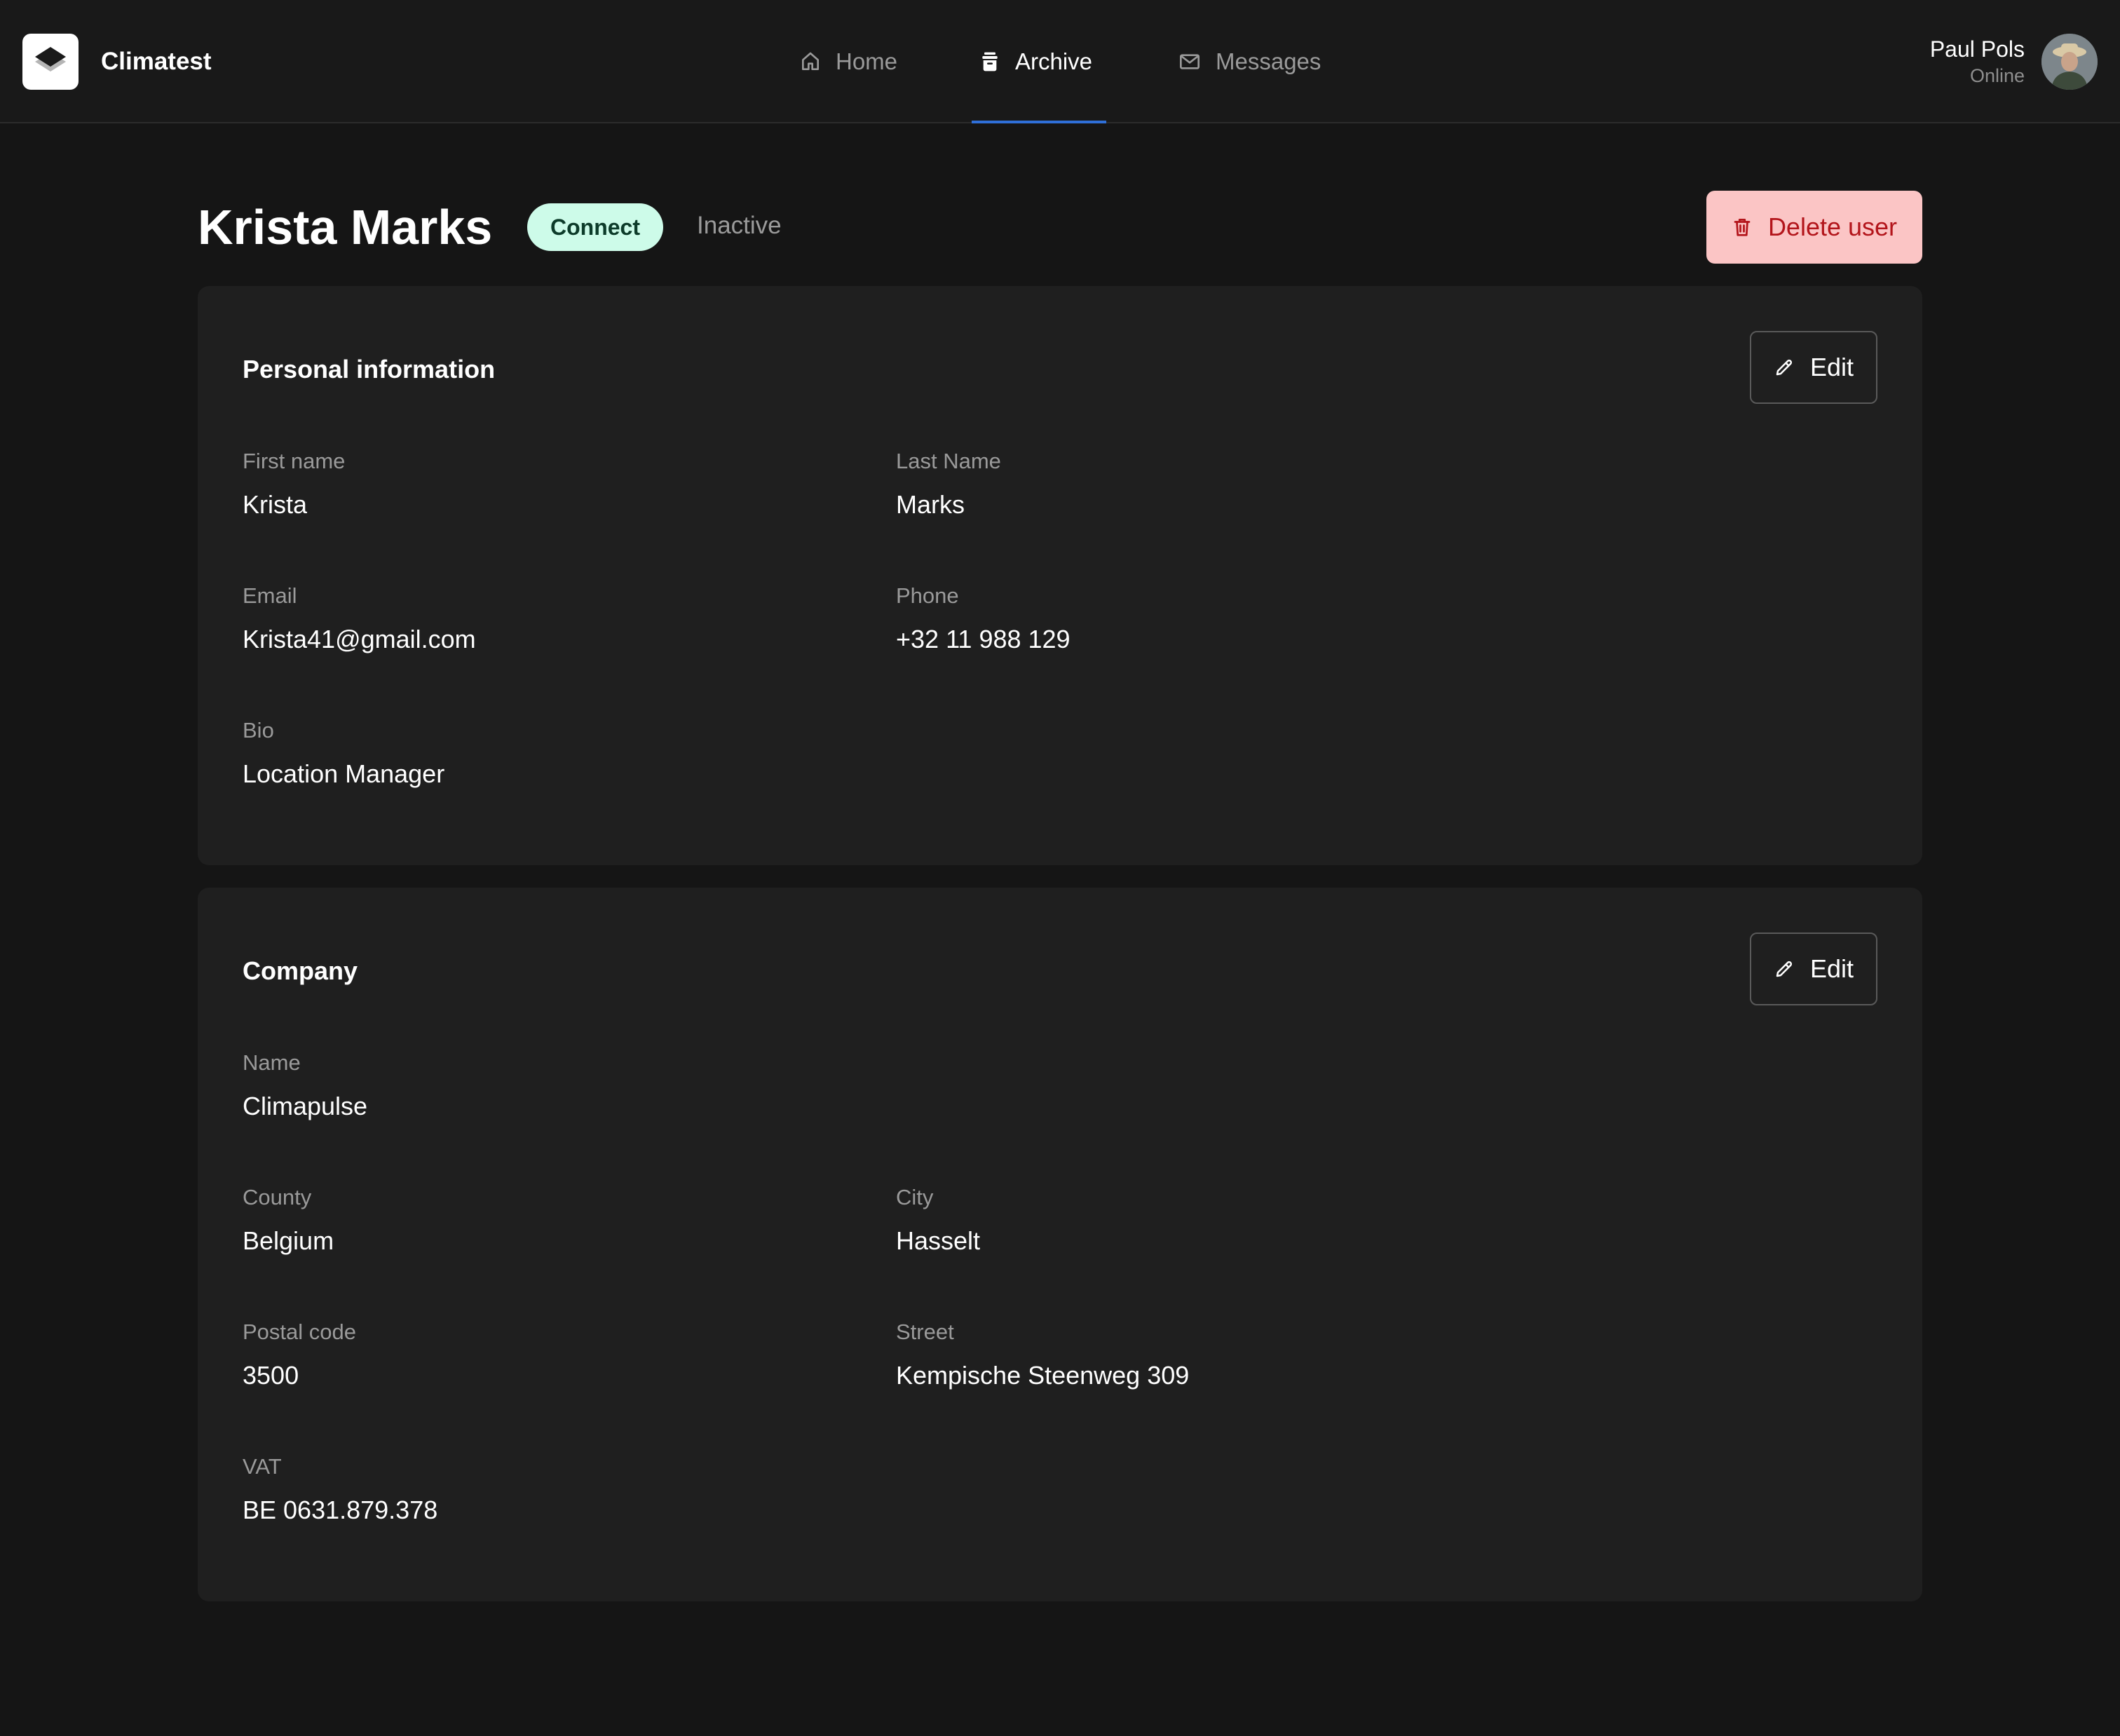  Describe the element at coordinates (1997, 75) in the screenshot. I see `user-status: Online` at that location.